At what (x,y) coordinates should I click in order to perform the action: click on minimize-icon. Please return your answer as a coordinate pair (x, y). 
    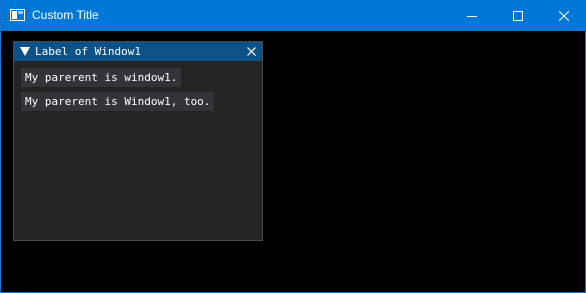
    Looking at the image, I should click on (472, 16).